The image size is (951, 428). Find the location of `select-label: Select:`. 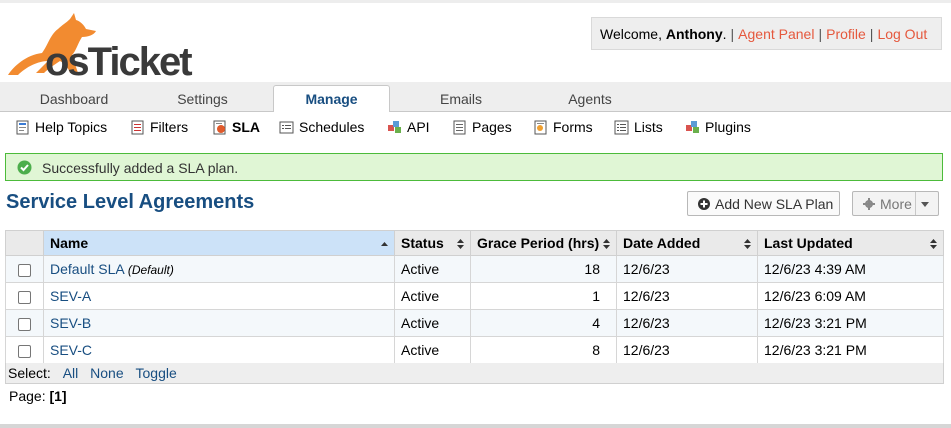

select-label: Select: is located at coordinates (29, 373).